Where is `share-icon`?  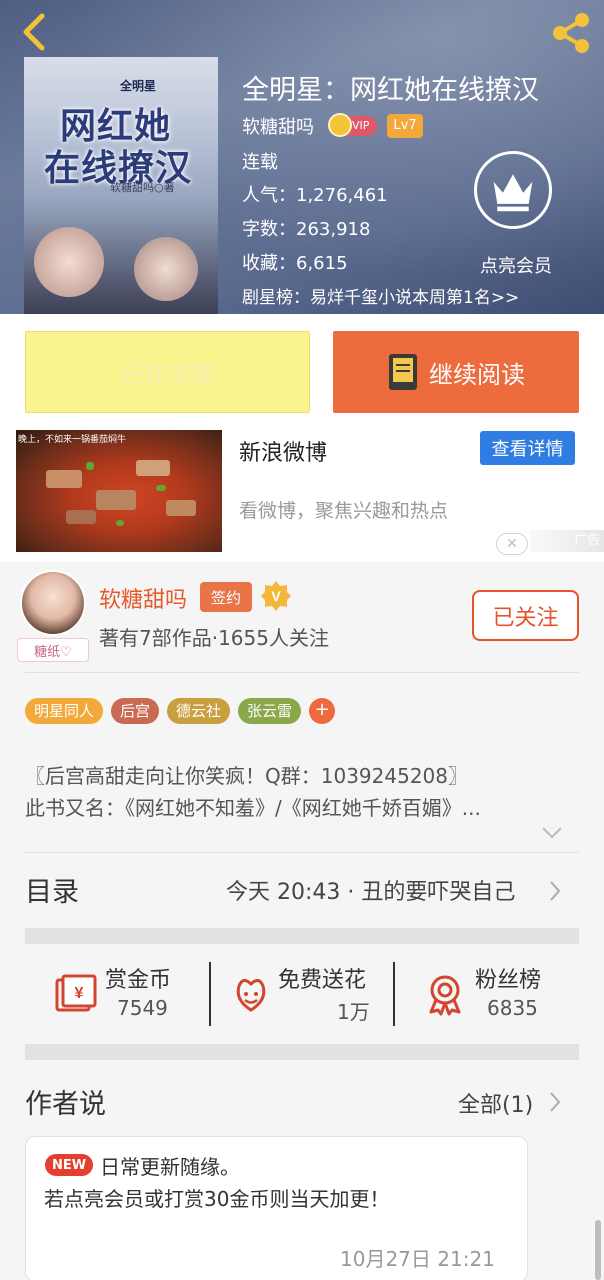
share-icon is located at coordinates (571, 33).